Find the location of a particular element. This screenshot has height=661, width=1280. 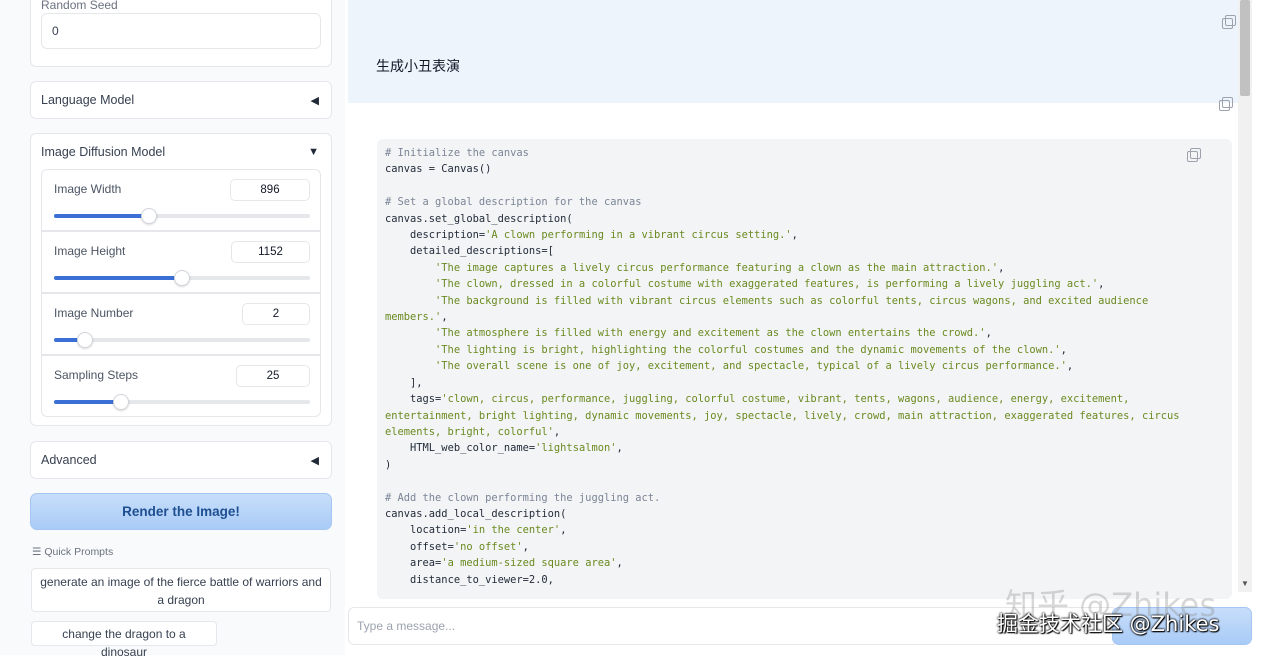

code-string: 'a medium-sized square area' is located at coordinates (529, 563).